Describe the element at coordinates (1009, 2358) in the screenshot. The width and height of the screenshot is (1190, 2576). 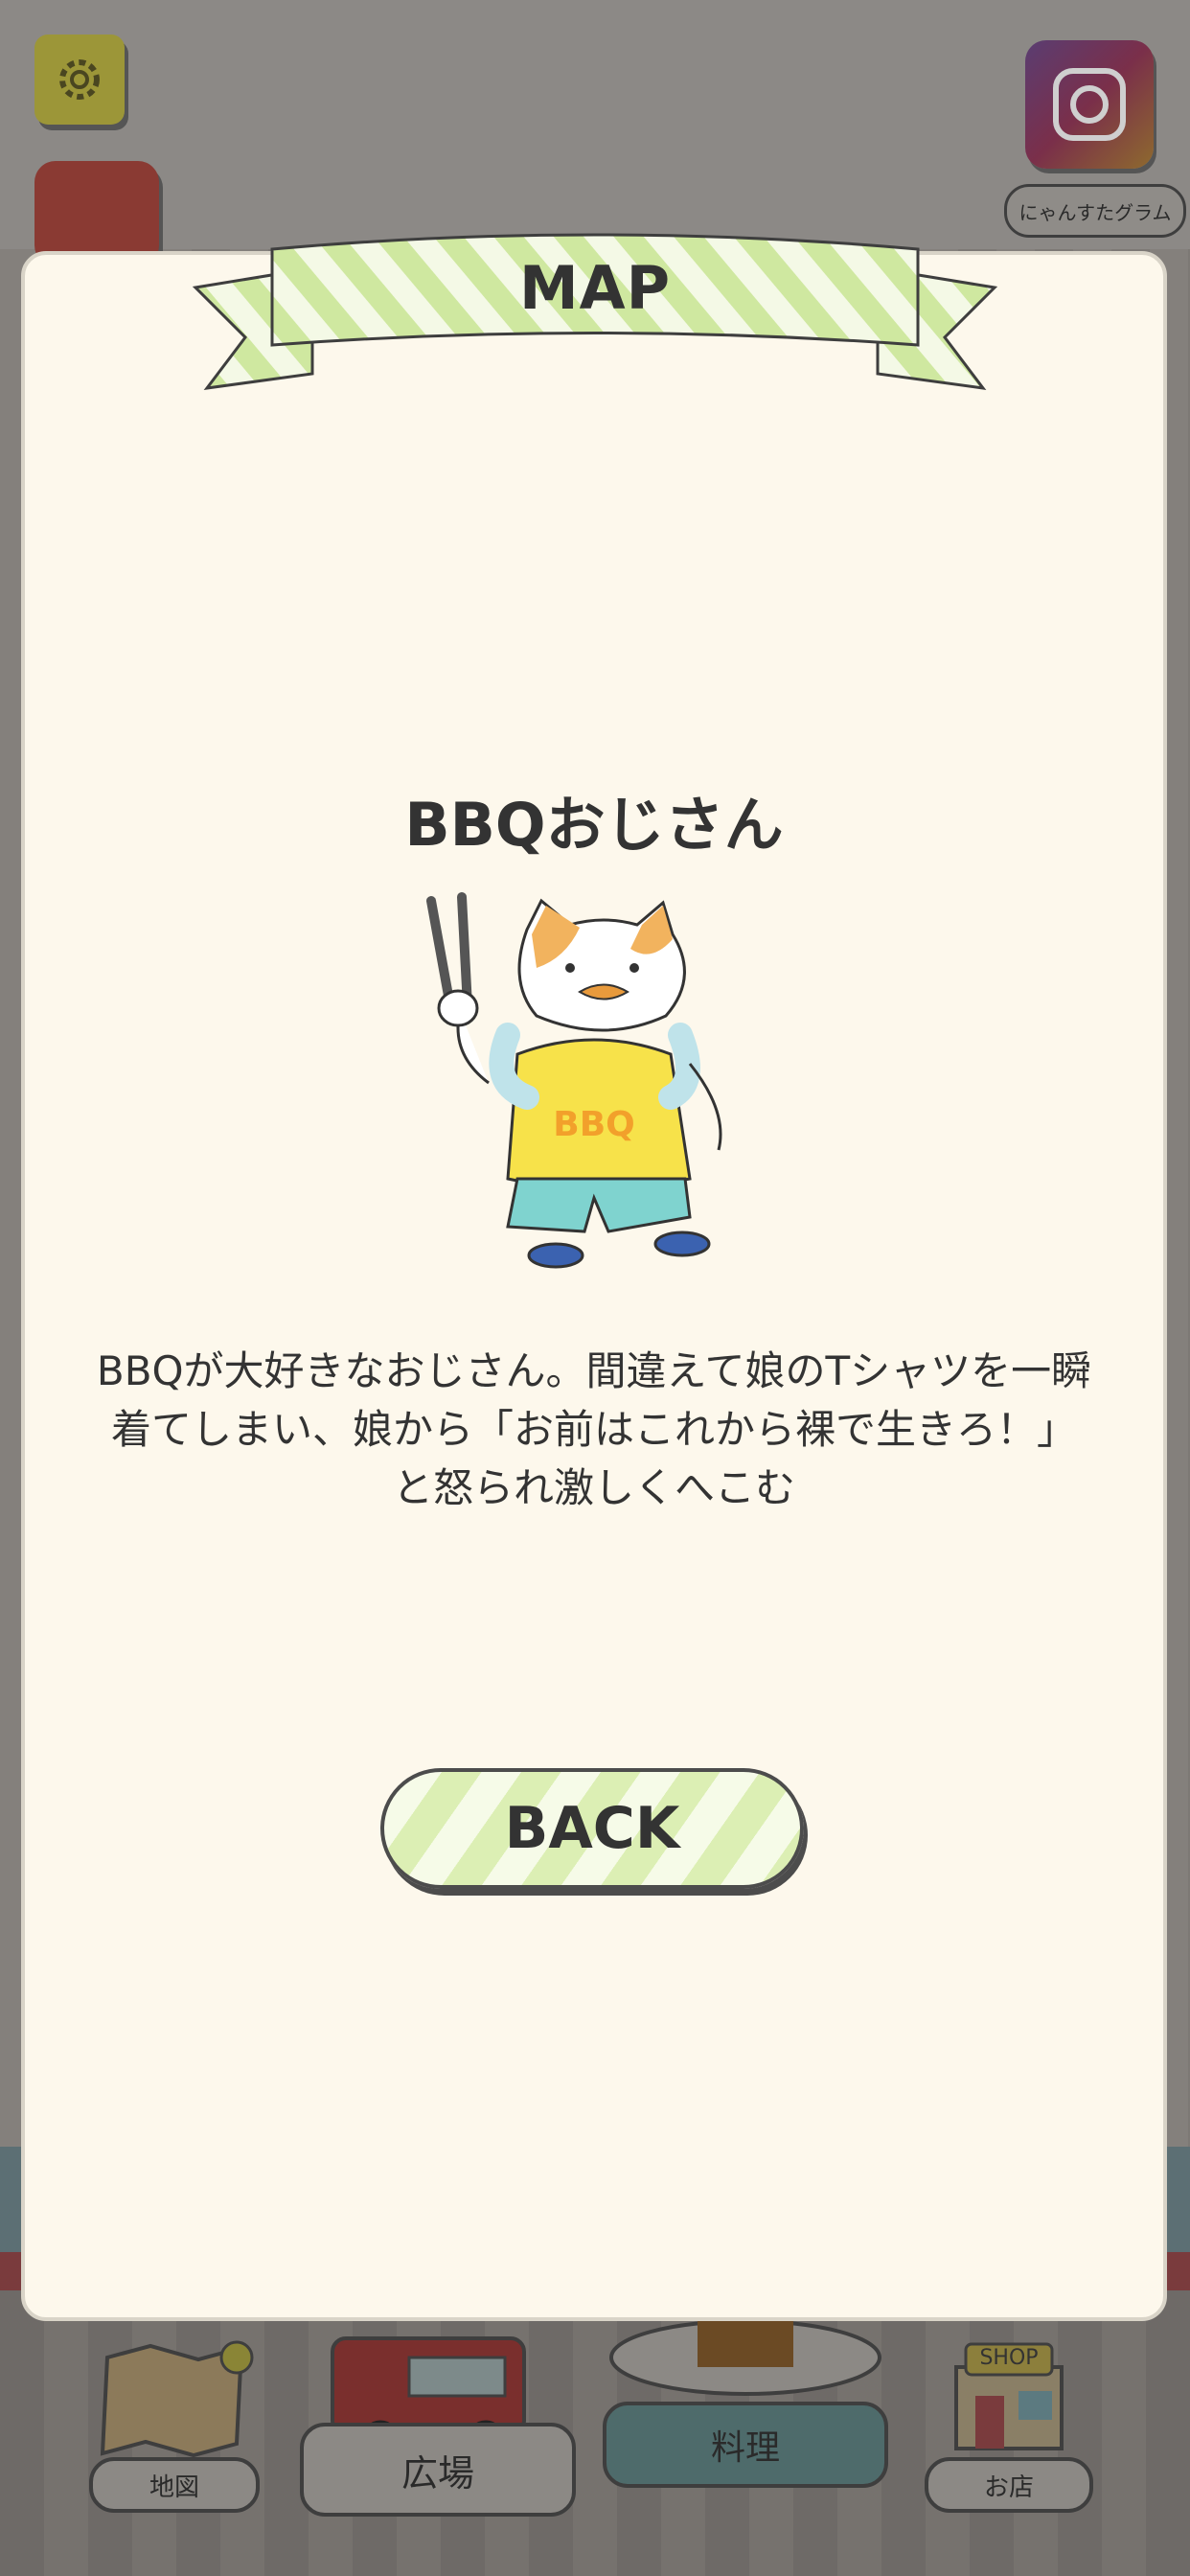
I see `shop-sign-text: SHOP` at that location.